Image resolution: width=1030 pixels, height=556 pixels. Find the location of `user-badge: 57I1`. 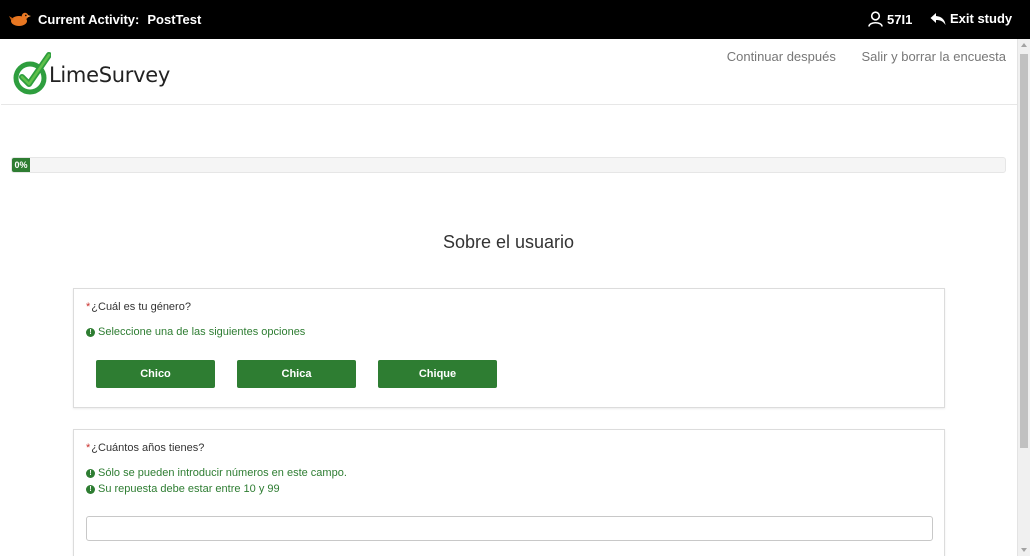

user-badge: 57I1 is located at coordinates (890, 19).